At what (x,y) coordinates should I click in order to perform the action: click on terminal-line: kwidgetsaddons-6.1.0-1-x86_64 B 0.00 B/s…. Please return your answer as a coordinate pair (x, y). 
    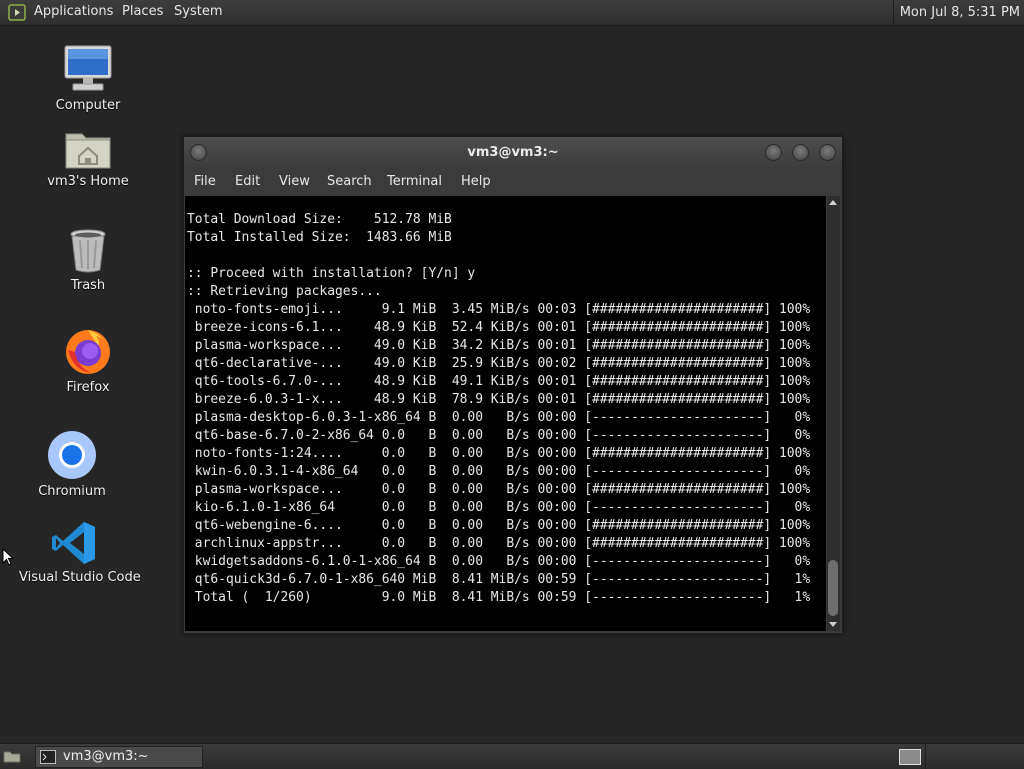
    Looking at the image, I should click on (499, 561).